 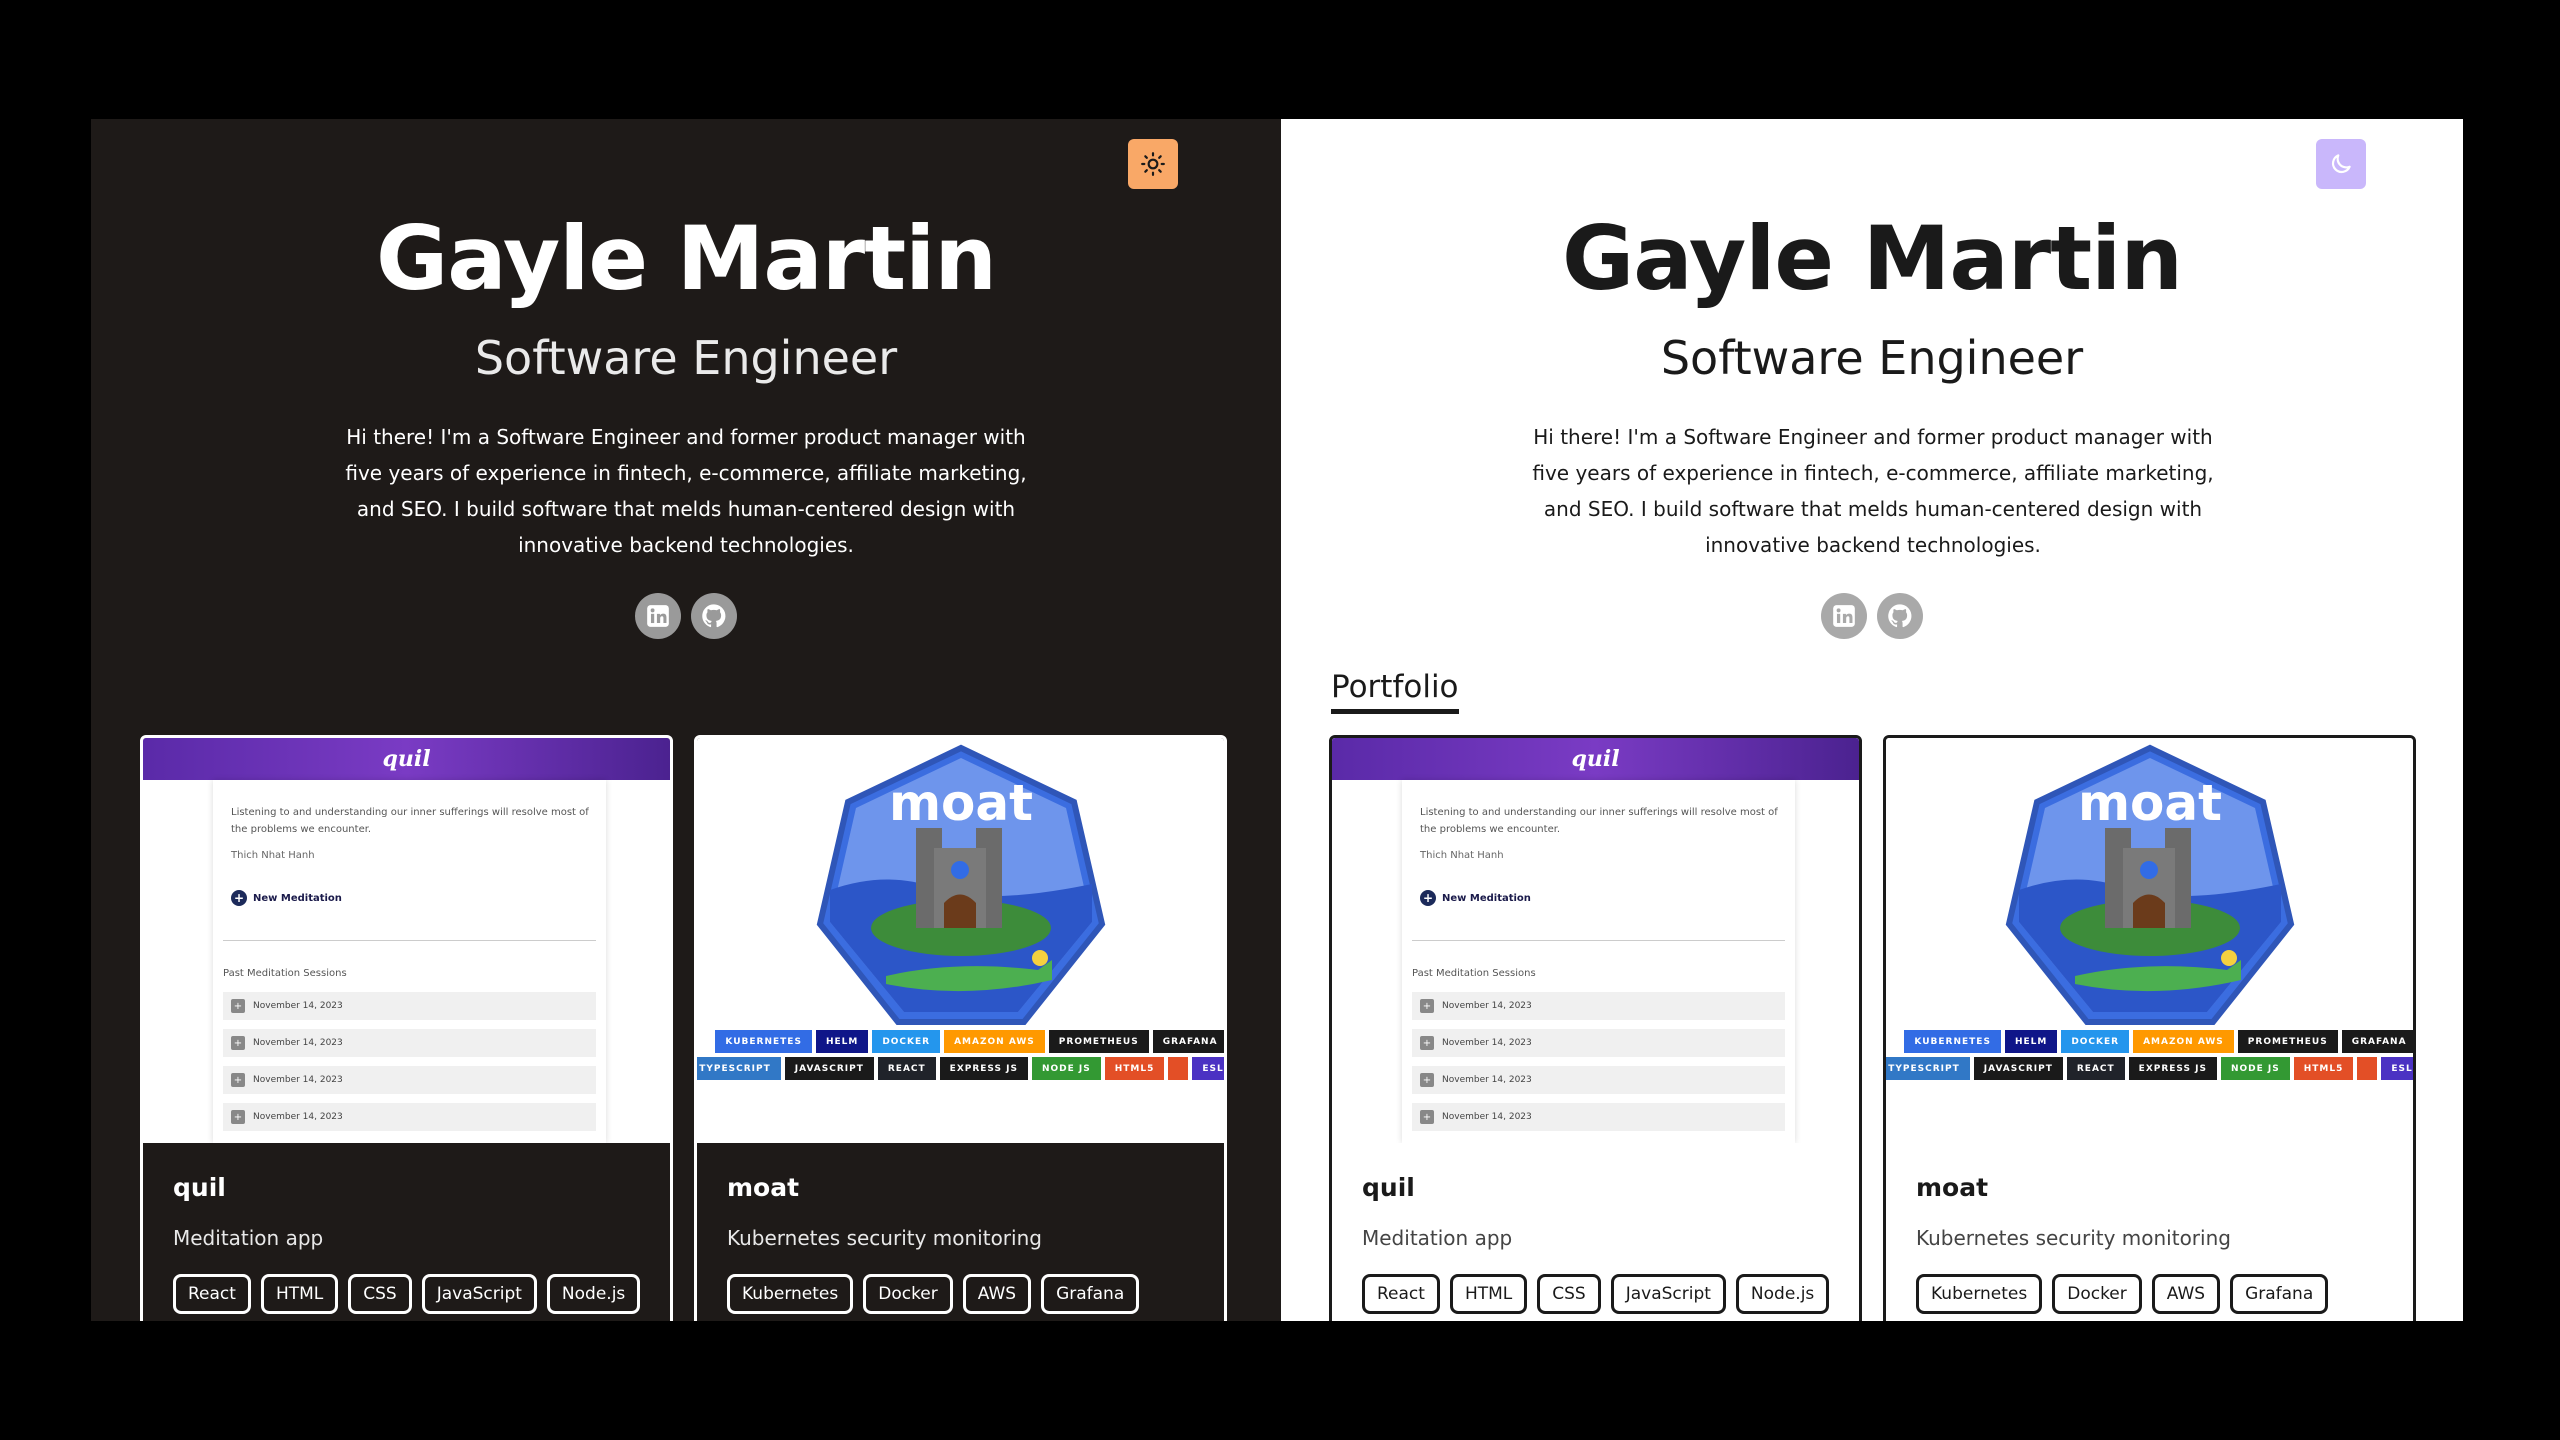 I want to click on tech-badge: AMAZON AWS, so click(x=994, y=1041).